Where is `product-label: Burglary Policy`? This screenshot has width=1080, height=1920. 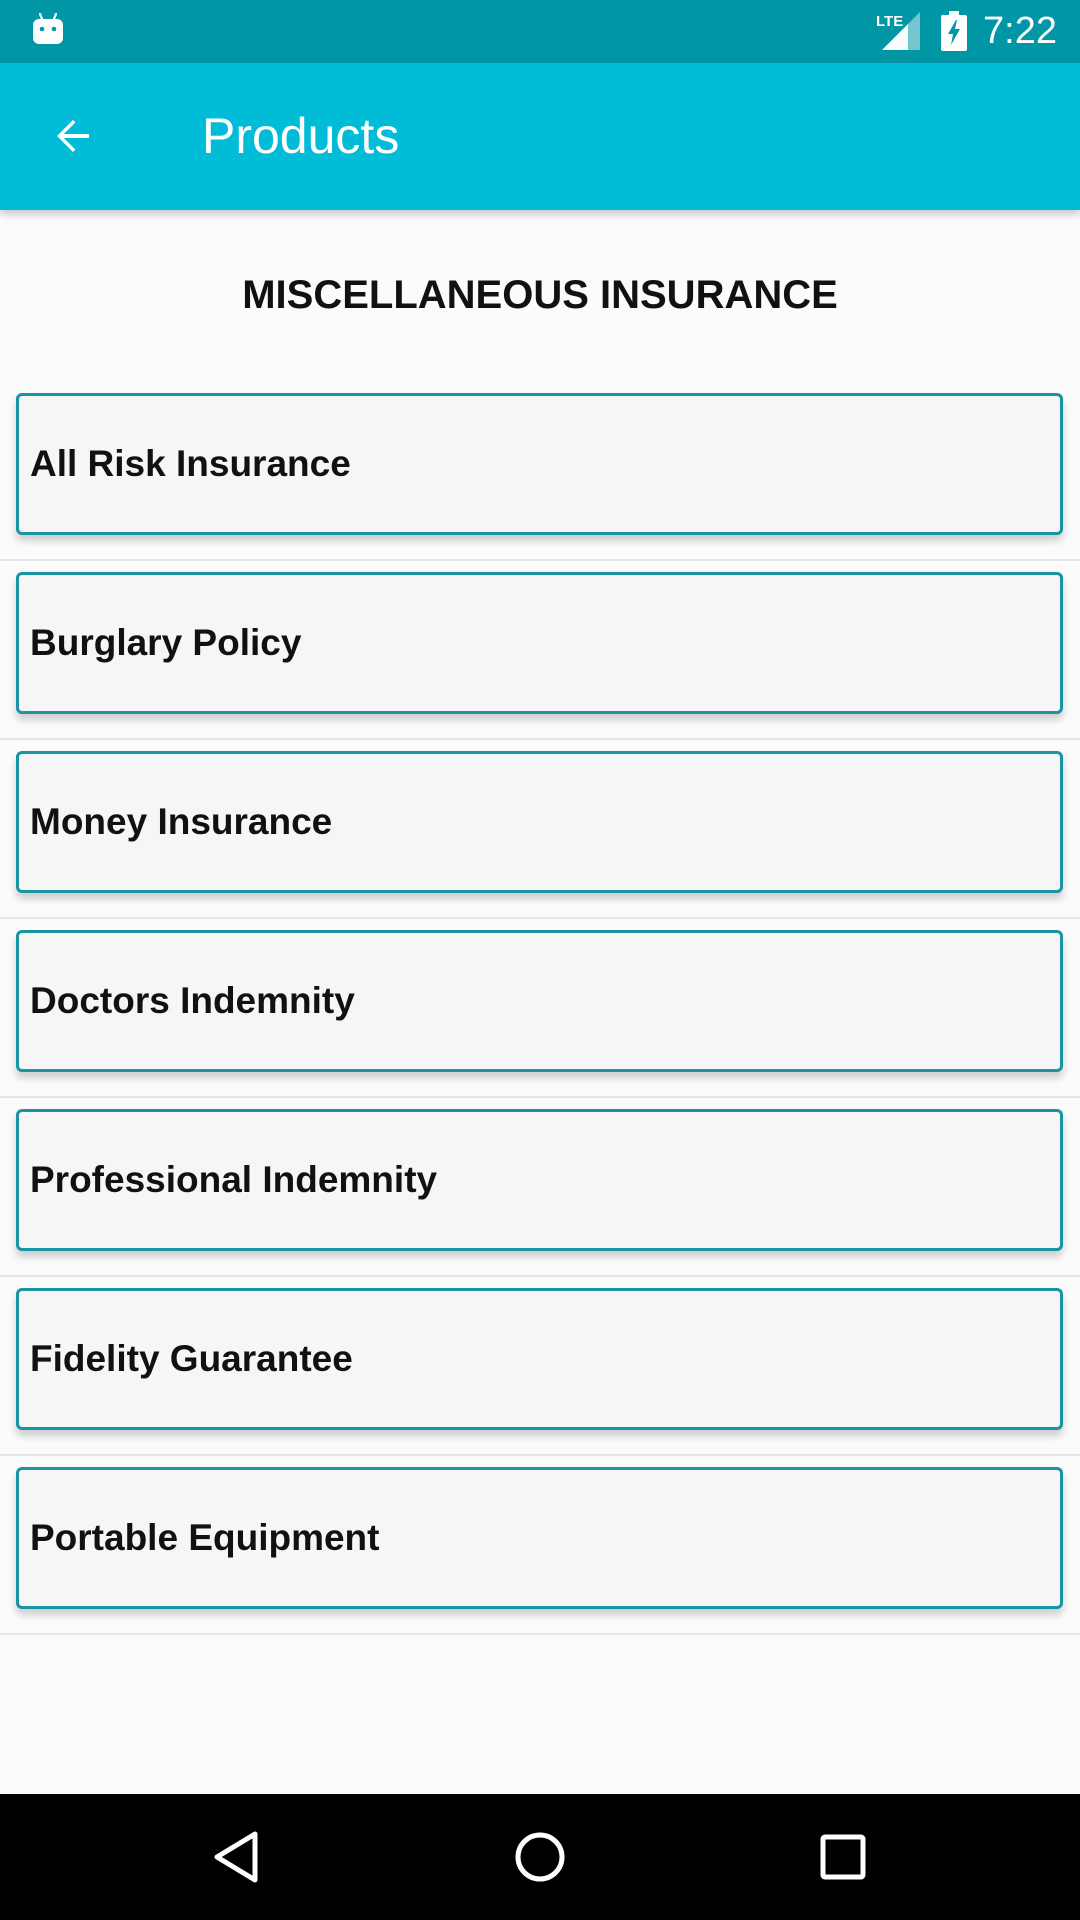 product-label: Burglary Policy is located at coordinates (166, 642).